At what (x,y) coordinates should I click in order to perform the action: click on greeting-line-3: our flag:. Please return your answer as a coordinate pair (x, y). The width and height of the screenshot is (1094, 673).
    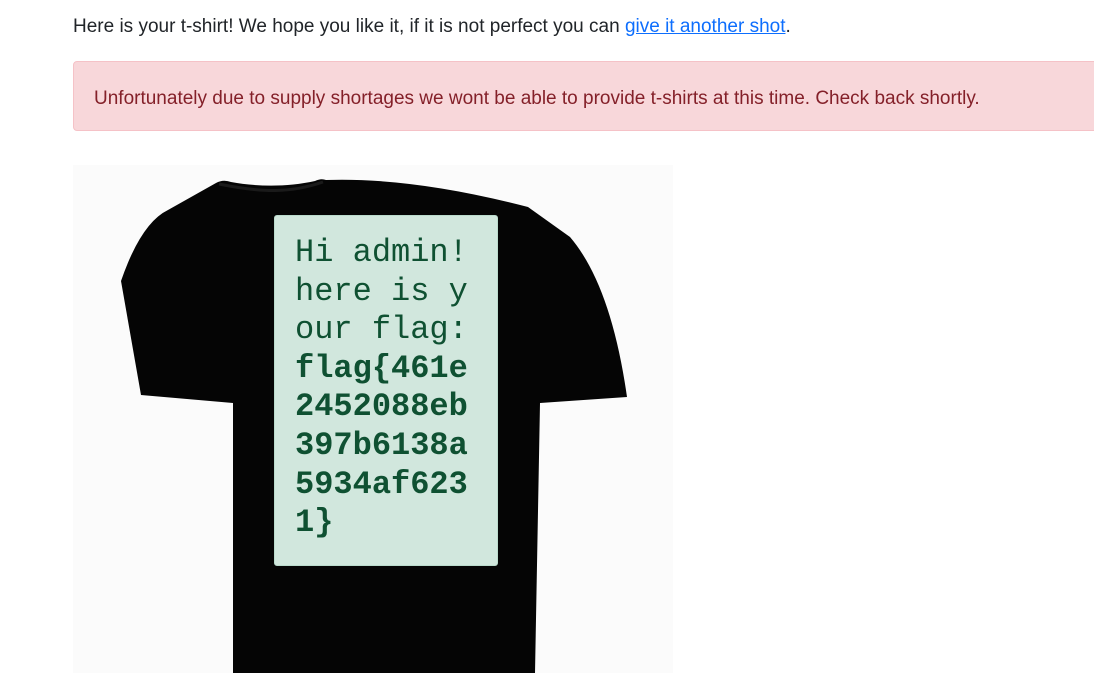
    Looking at the image, I should click on (381, 330).